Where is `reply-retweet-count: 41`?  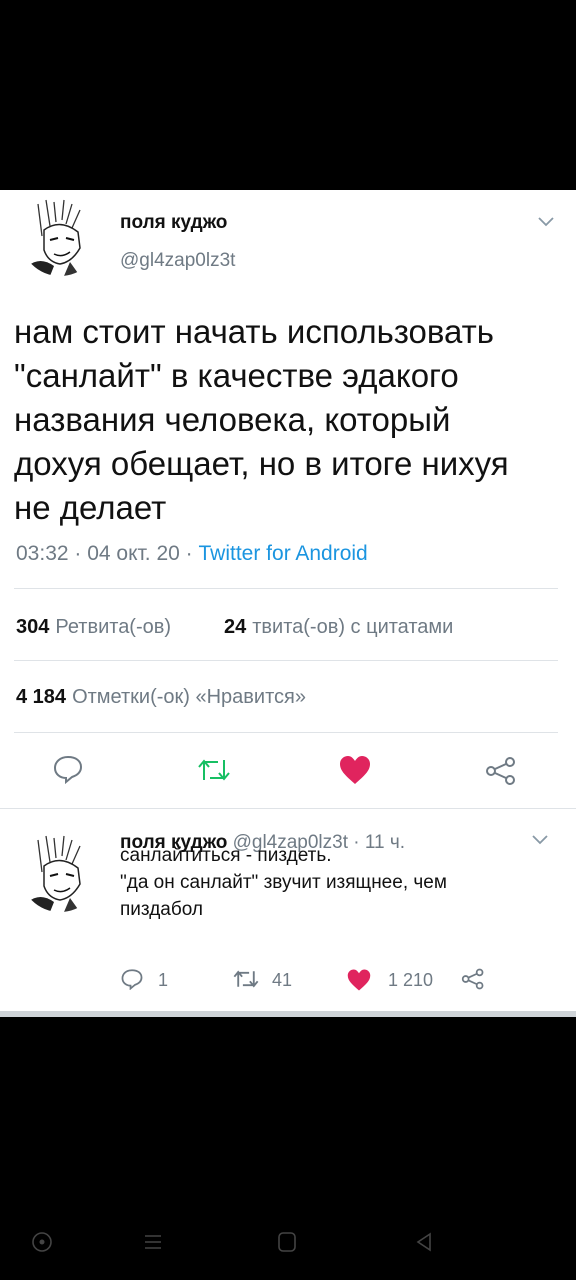 reply-retweet-count: 41 is located at coordinates (282, 980).